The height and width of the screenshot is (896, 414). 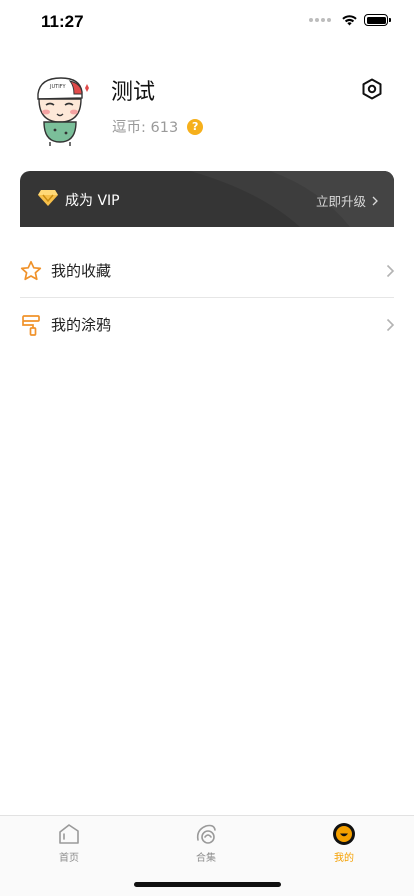 What do you see at coordinates (61, 109) in the screenshot?
I see `avatar: JUTIFY` at bounding box center [61, 109].